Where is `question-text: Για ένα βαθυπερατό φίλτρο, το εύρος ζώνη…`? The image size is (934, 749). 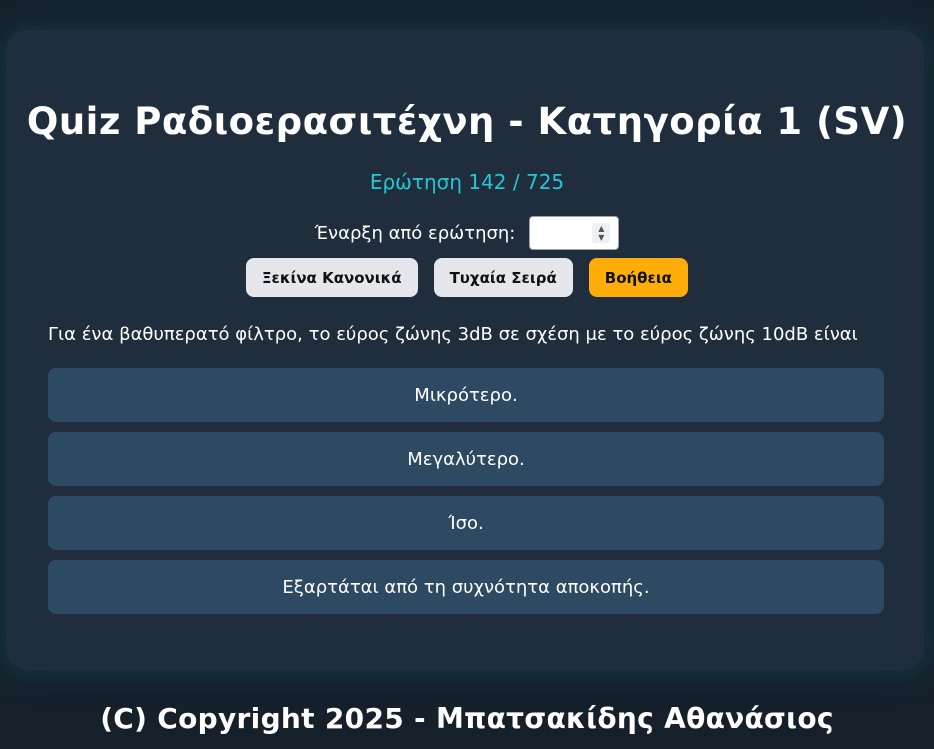
question-text: Για ένα βαθυπερατό φίλτρο, το εύρος ζώνη… is located at coordinates (453, 334).